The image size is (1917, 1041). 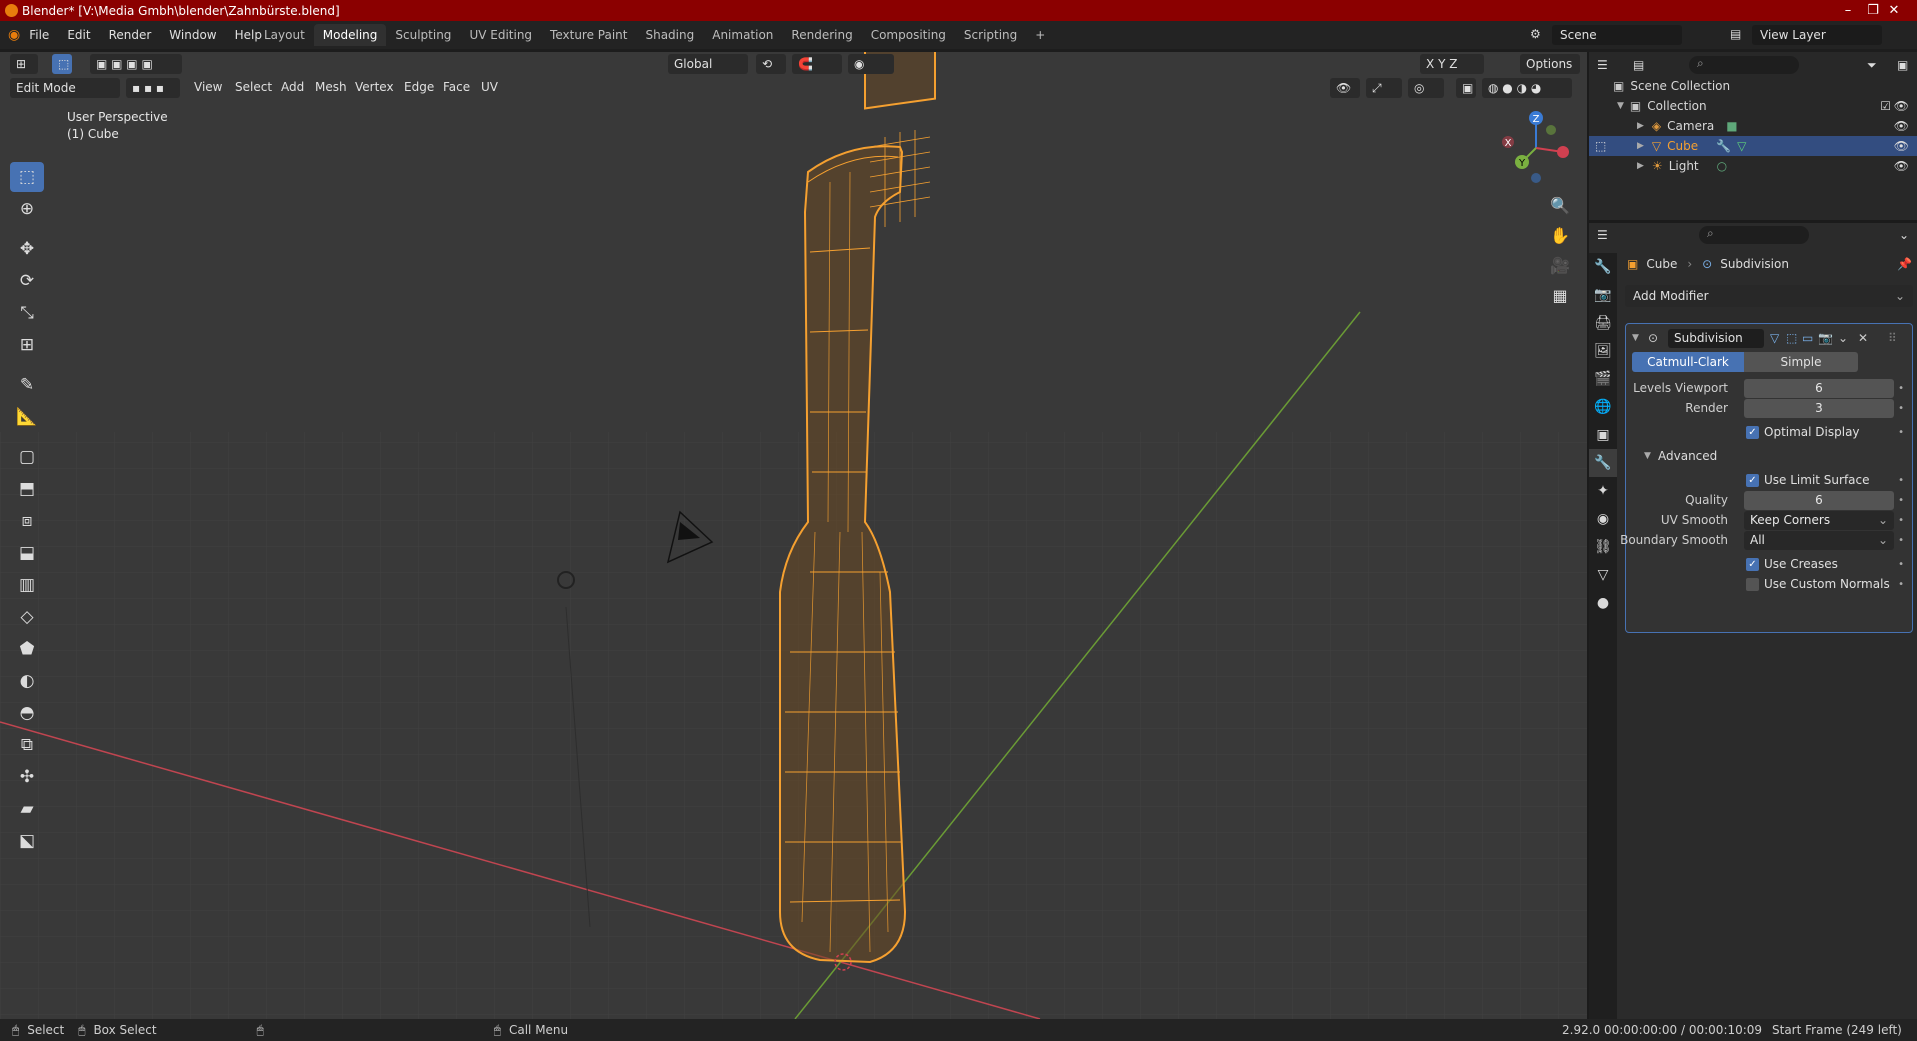 What do you see at coordinates (1819, 408) in the screenshot?
I see `render-levels-field: 3` at bounding box center [1819, 408].